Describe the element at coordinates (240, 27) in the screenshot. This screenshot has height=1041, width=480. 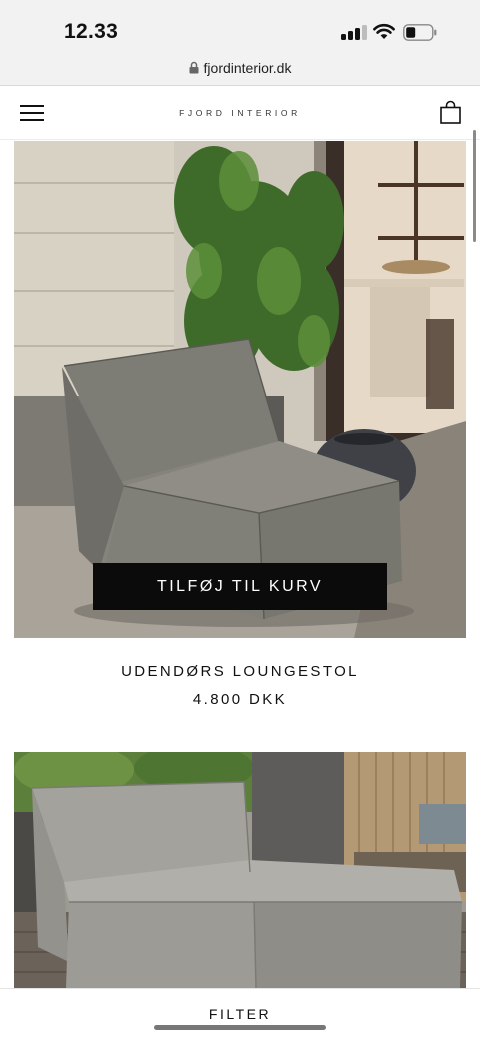
I see `status-bar: 12.33` at that location.